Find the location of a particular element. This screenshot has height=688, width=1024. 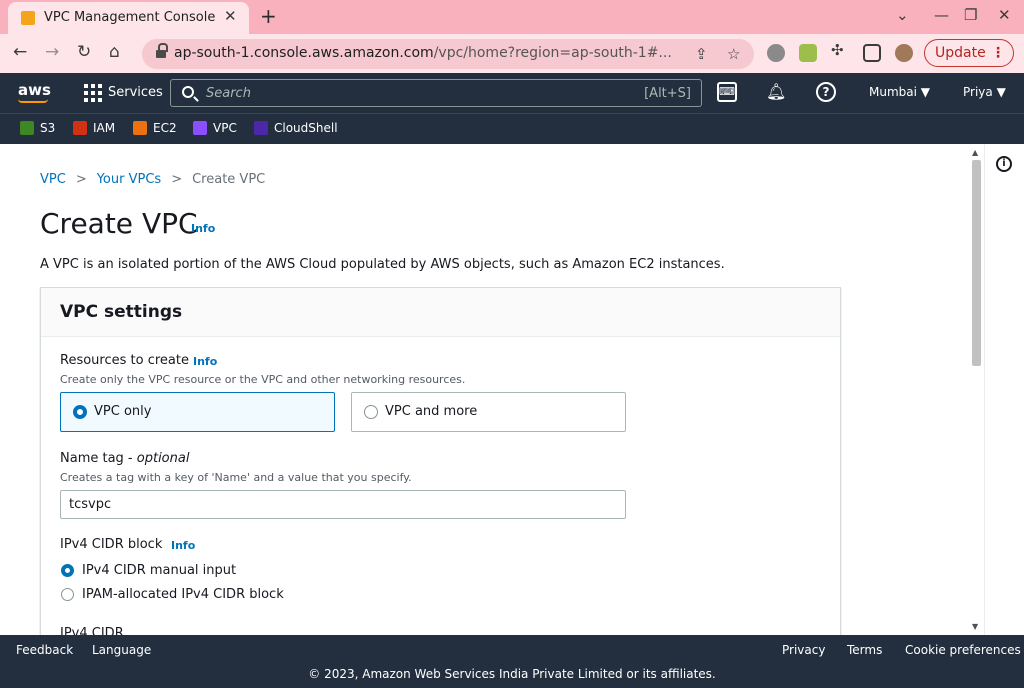

breadcrumb: VPC > Your VPCs > Create VPC is located at coordinates (152, 179).